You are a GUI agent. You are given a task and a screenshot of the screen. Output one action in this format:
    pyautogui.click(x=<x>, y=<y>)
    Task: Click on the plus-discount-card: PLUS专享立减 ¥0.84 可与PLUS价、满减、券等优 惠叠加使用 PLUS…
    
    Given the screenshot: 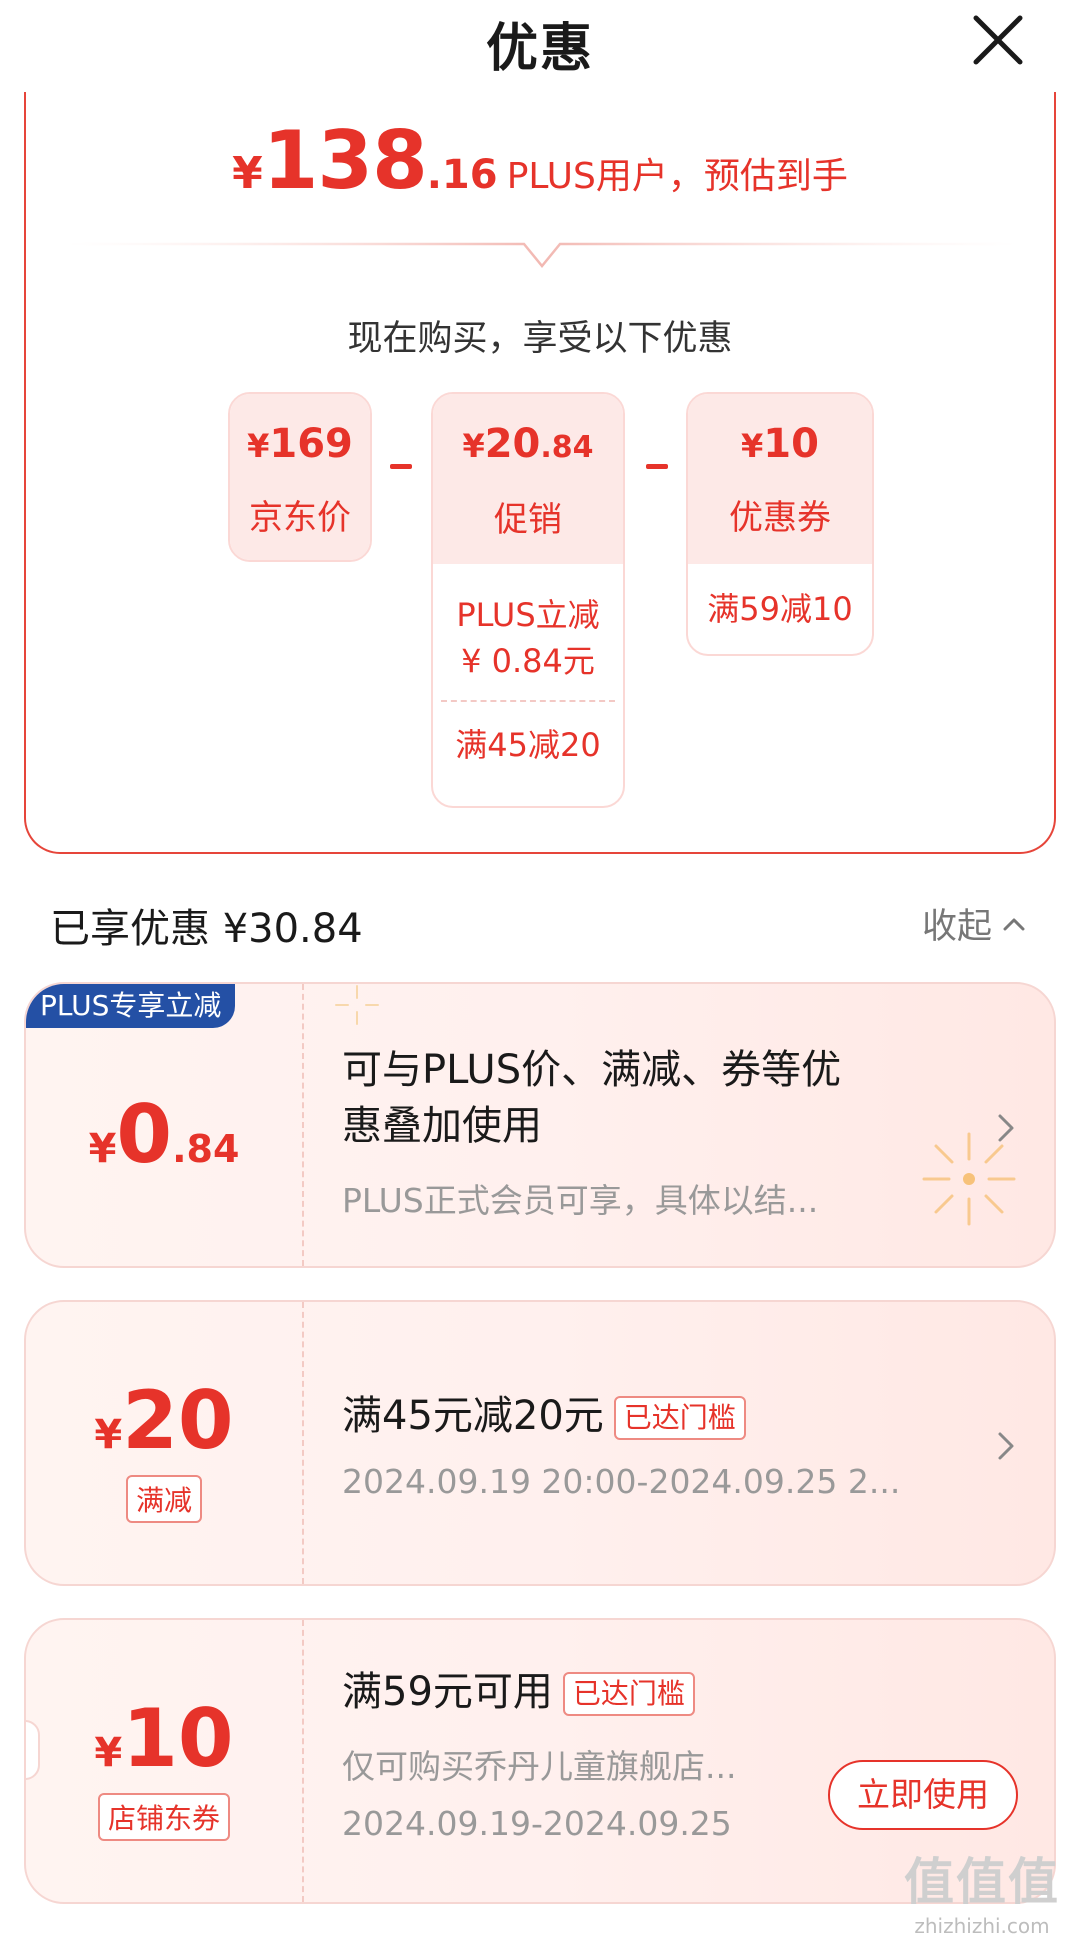 What is the action you would take?
    pyautogui.click(x=540, y=1125)
    